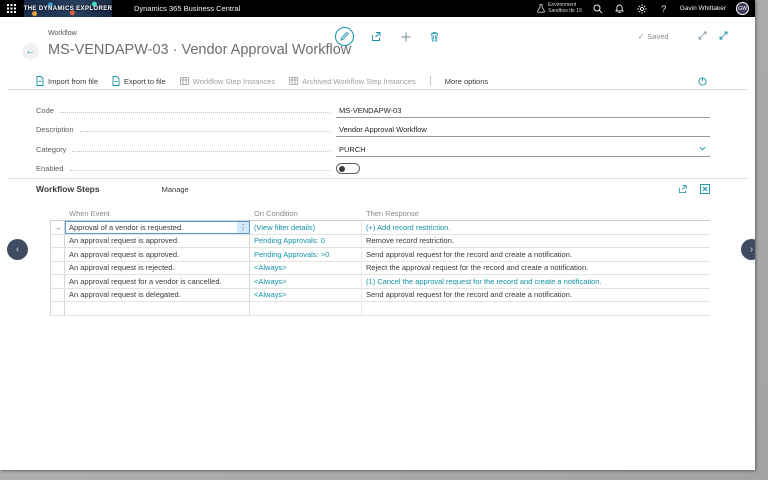  I want to click on description-label: Description, so click(55, 129).